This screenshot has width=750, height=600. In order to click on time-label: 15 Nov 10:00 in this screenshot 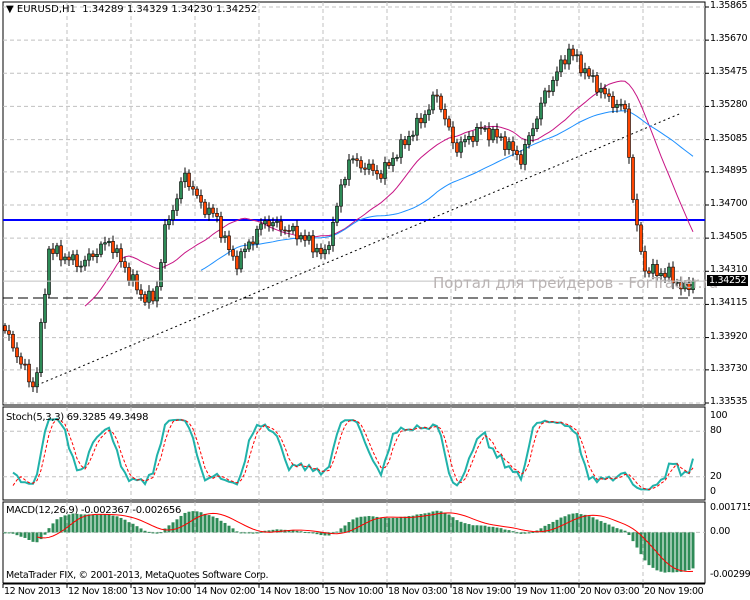, I will do `click(354, 591)`.